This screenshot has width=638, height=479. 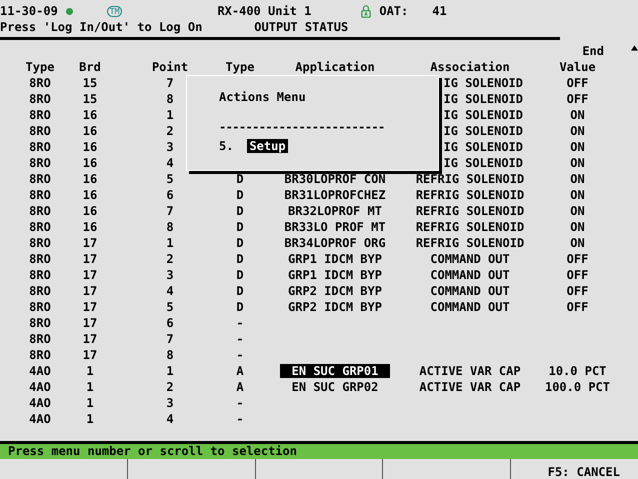 I want to click on column-header: Point, so click(x=170, y=67).